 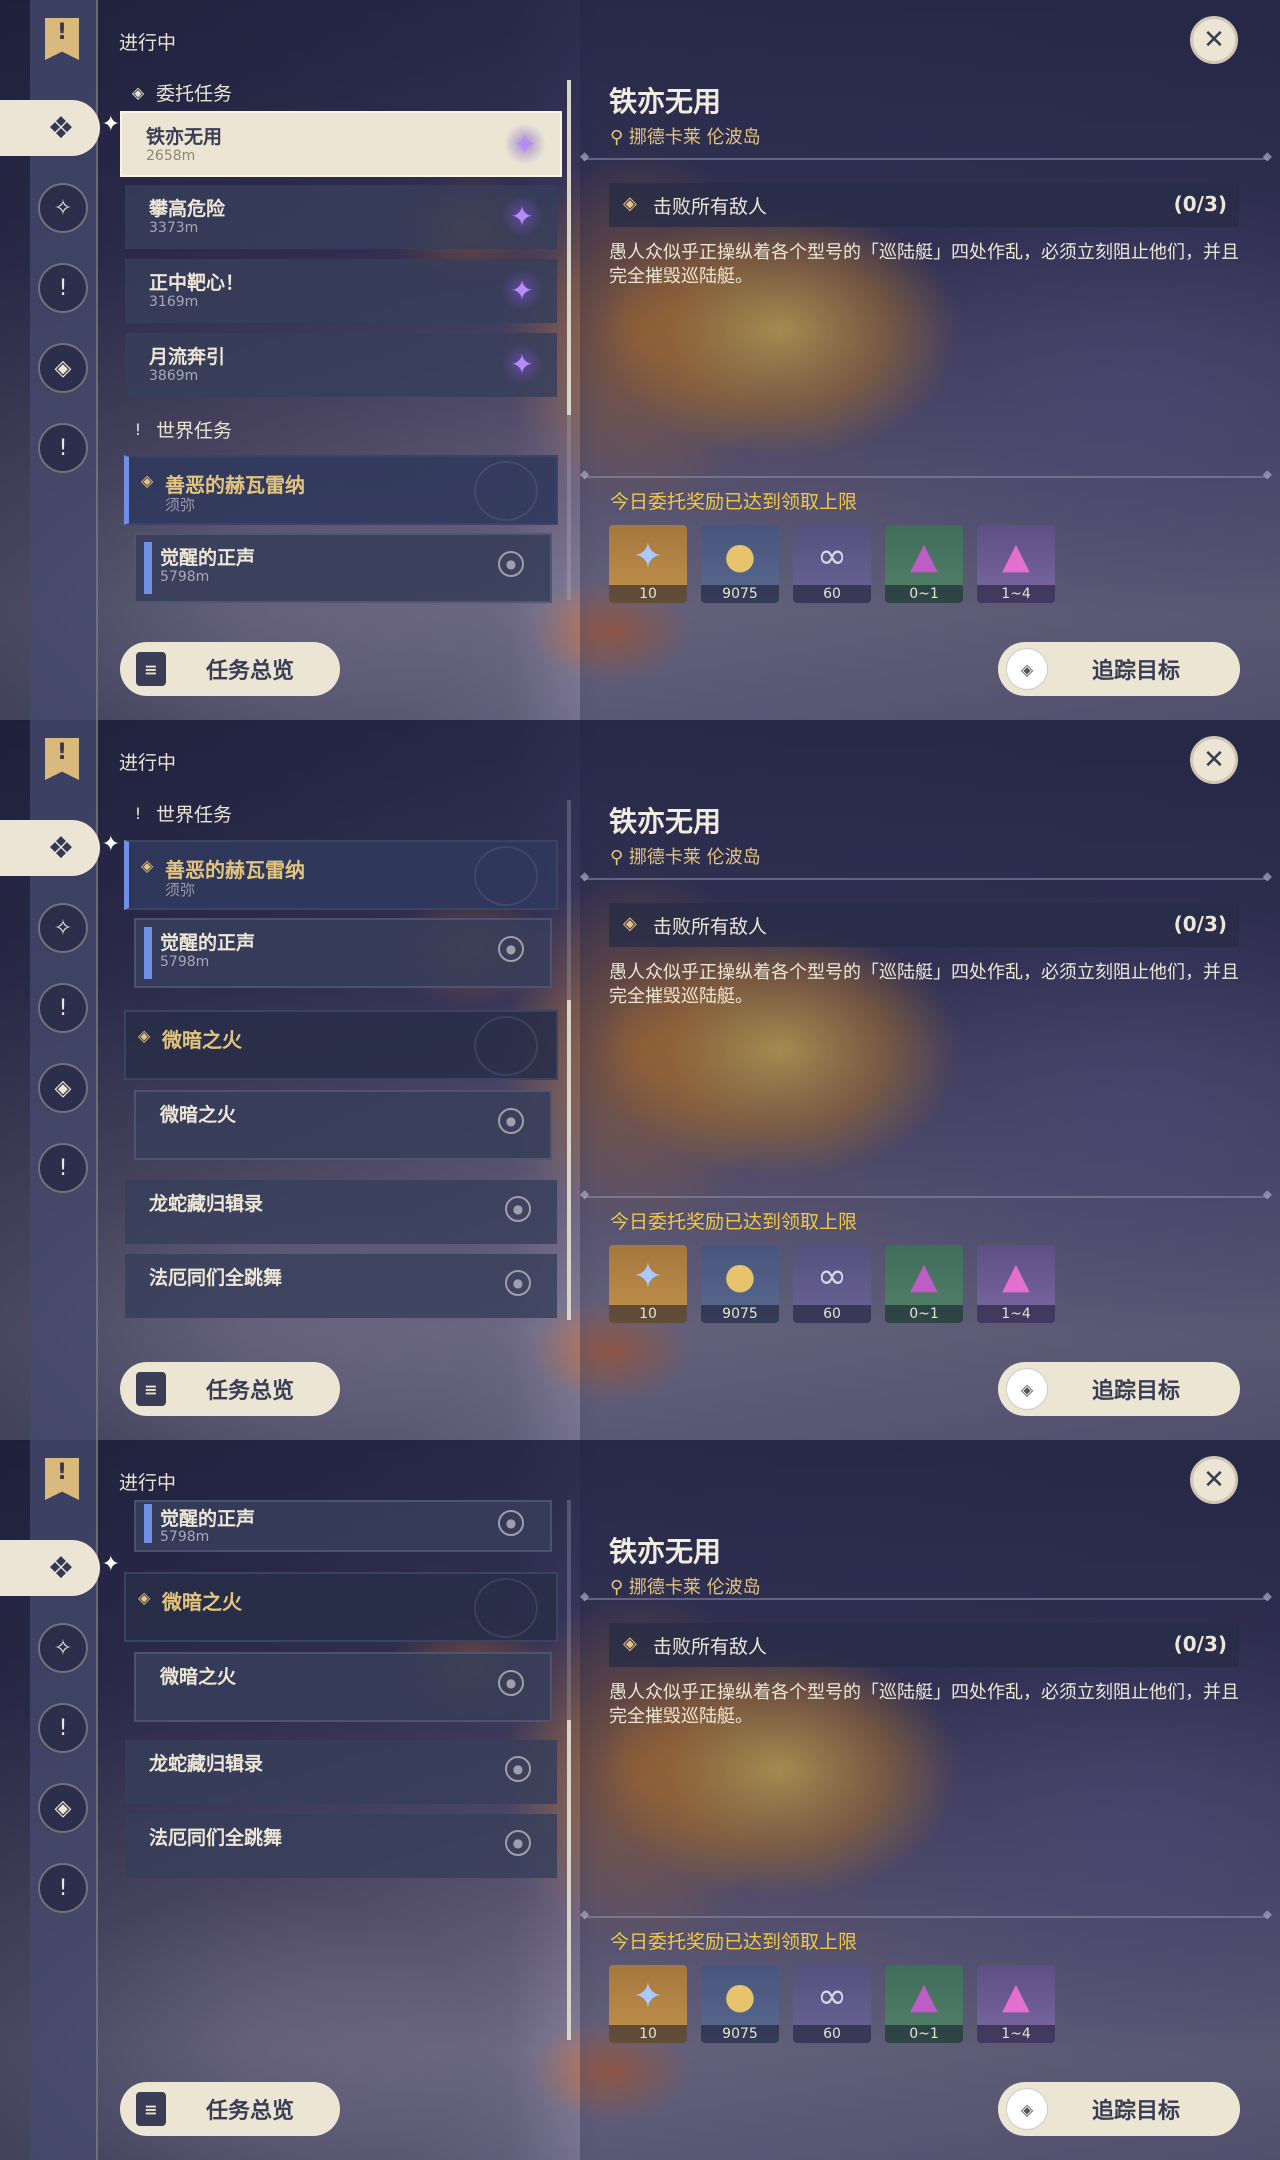 I want to click on archon-quest-icon: ✧, so click(x=63, y=208).